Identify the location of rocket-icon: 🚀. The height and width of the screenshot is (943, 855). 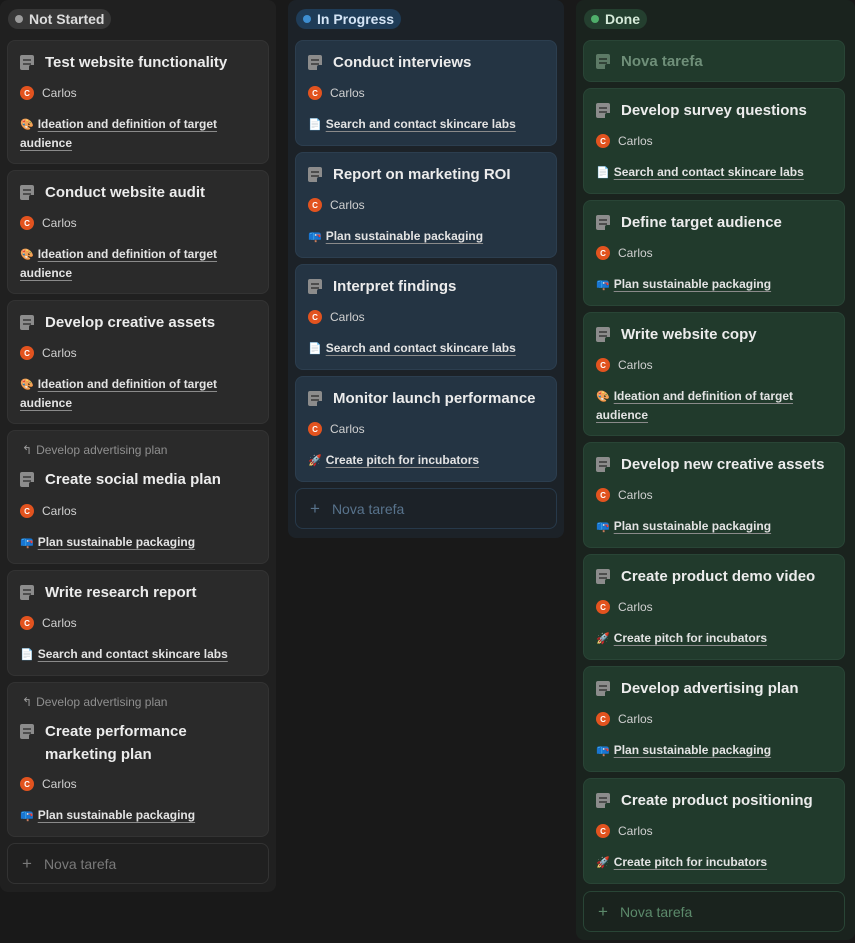
(603, 863).